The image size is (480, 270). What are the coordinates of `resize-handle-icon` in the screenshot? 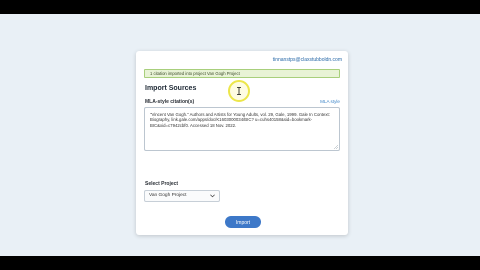 It's located at (335, 146).